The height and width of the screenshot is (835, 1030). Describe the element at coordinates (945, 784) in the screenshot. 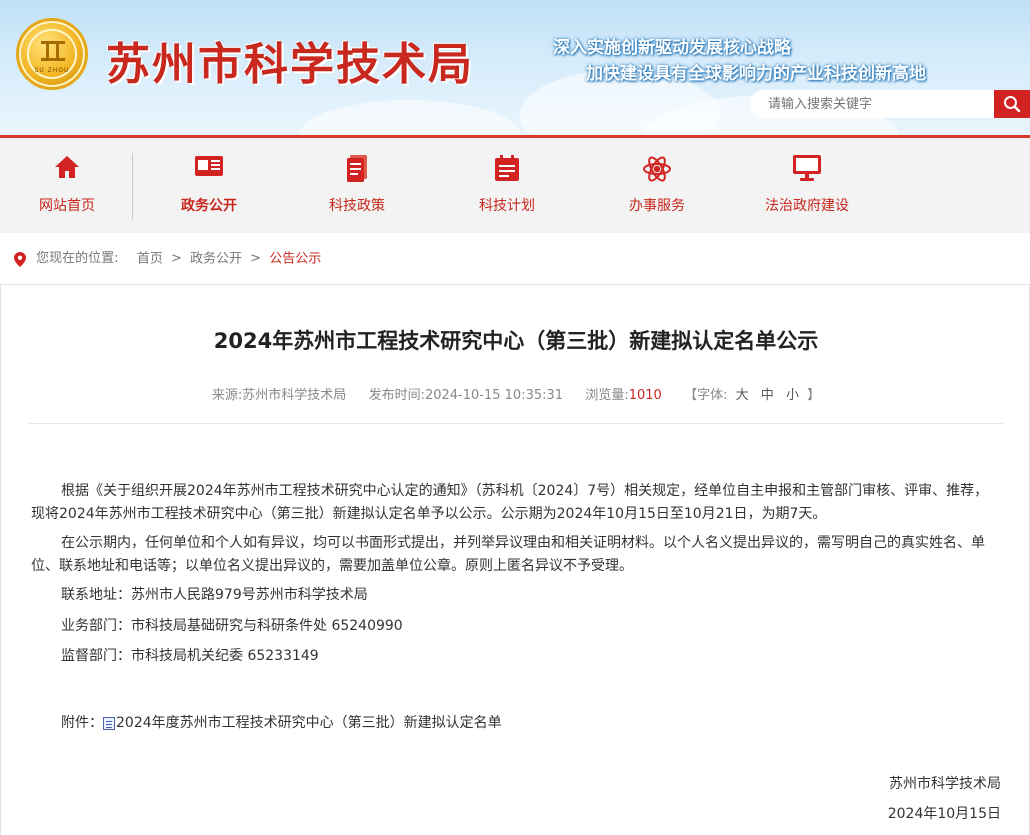

I see `signature-organization: 苏州市科学技术局` at that location.